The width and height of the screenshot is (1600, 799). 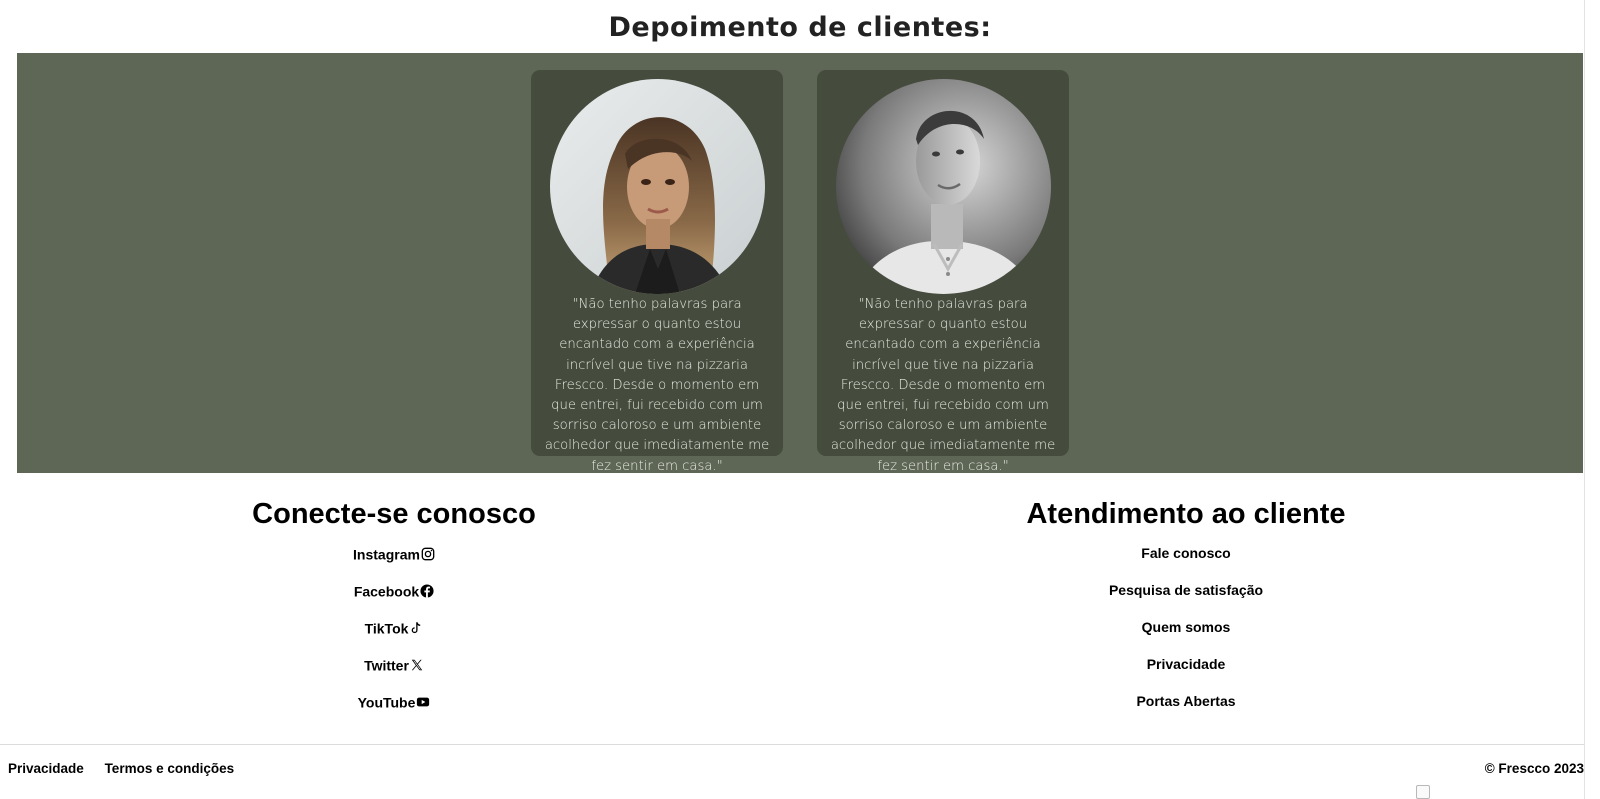 What do you see at coordinates (394, 514) in the screenshot?
I see `connect-title: Conecte-se conosco` at bounding box center [394, 514].